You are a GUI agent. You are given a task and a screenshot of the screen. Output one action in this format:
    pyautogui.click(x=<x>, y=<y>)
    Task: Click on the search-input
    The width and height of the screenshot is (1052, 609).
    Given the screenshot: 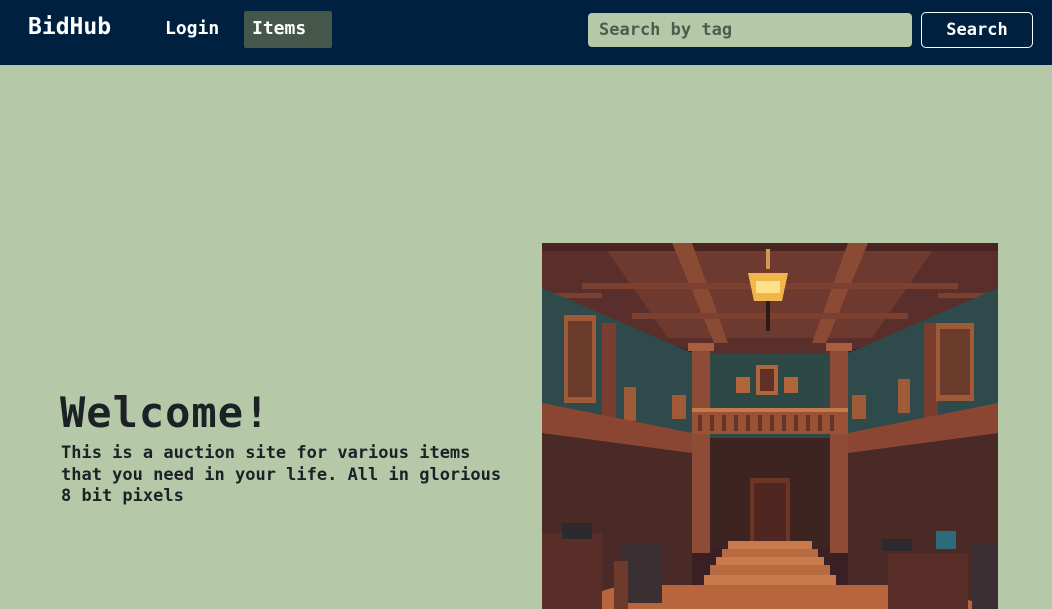 What is the action you would take?
    pyautogui.click(x=750, y=30)
    